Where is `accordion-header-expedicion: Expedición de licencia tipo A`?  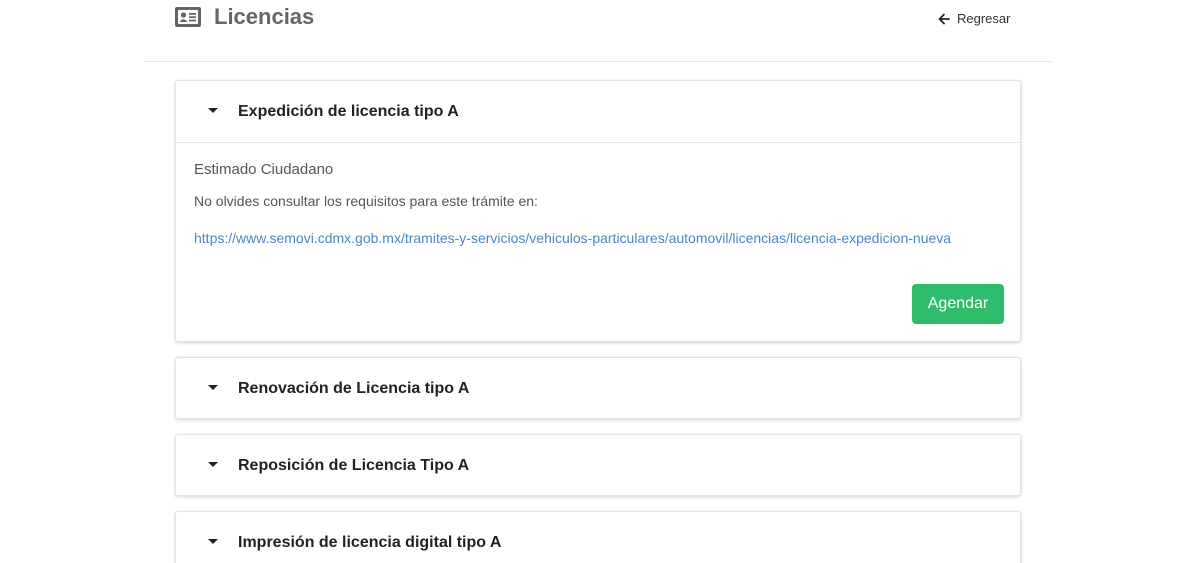
accordion-header-expedicion: Expedición de licencia tipo A is located at coordinates (598, 111).